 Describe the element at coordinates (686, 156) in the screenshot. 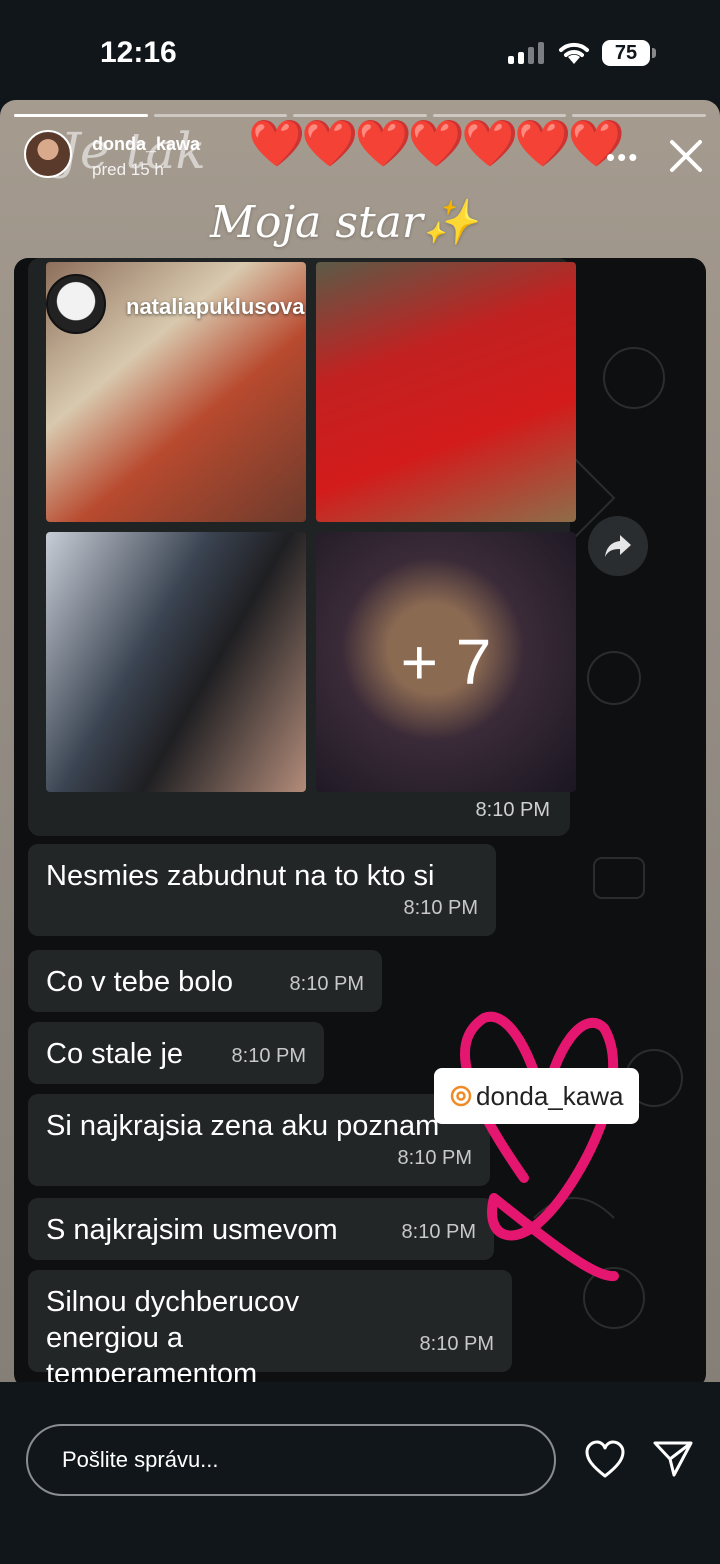

I see `close-icon` at that location.